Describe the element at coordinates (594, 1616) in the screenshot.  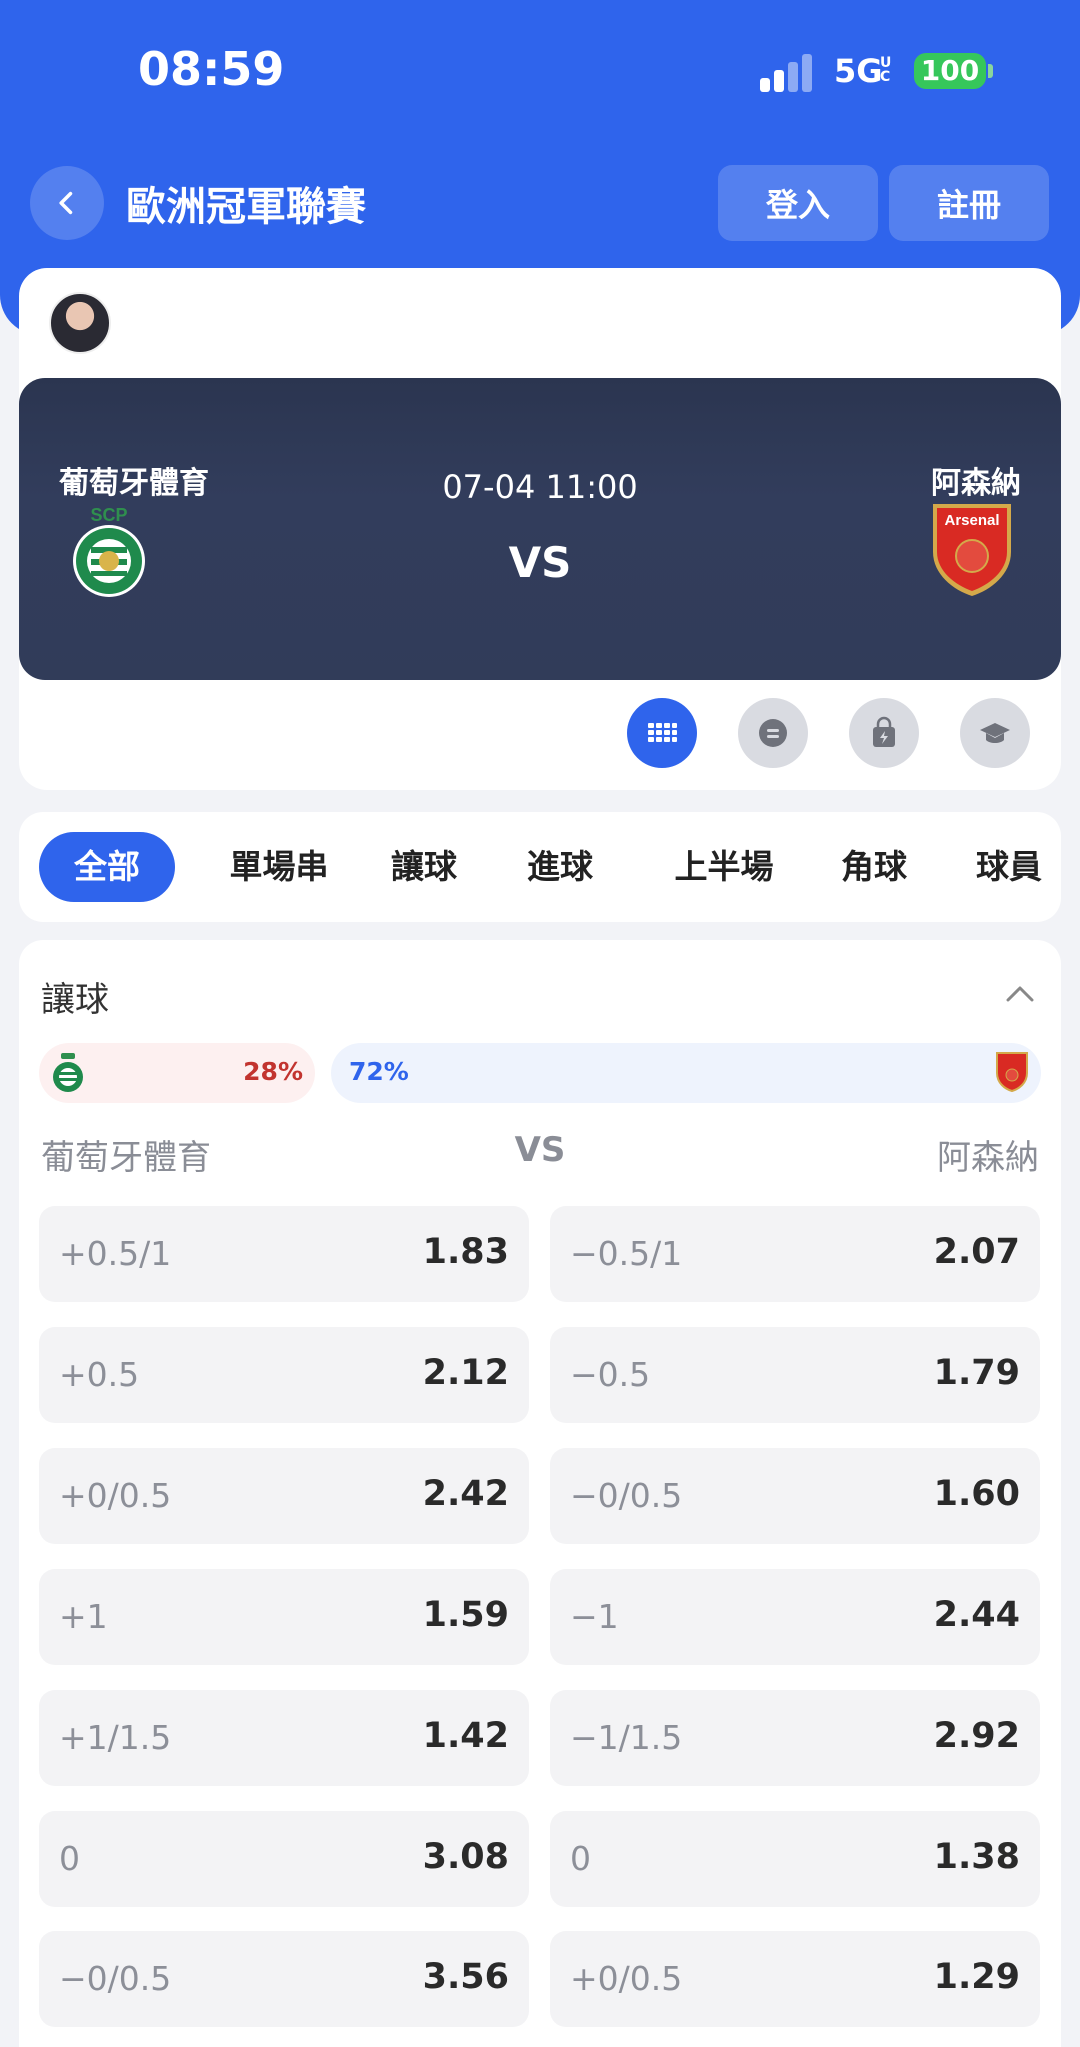
I see `handicap-line: −1` at that location.